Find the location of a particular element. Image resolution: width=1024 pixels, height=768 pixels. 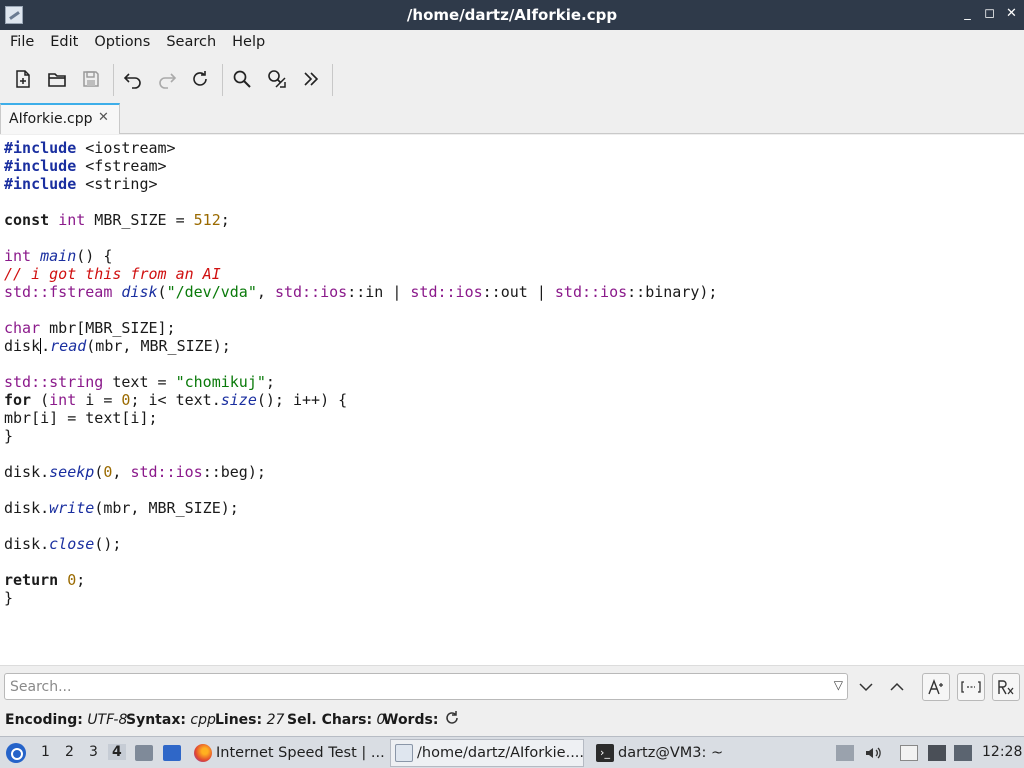

regex-icon is located at coordinates (1006, 687).